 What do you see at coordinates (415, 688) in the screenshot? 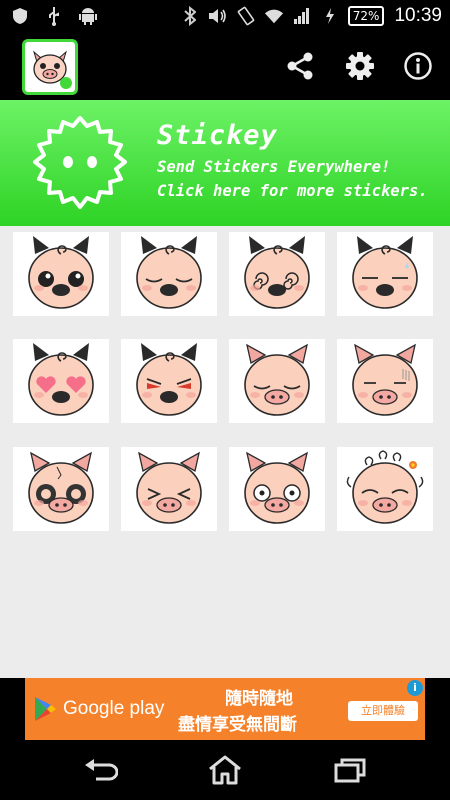
I see `ad-info-icon: i` at bounding box center [415, 688].